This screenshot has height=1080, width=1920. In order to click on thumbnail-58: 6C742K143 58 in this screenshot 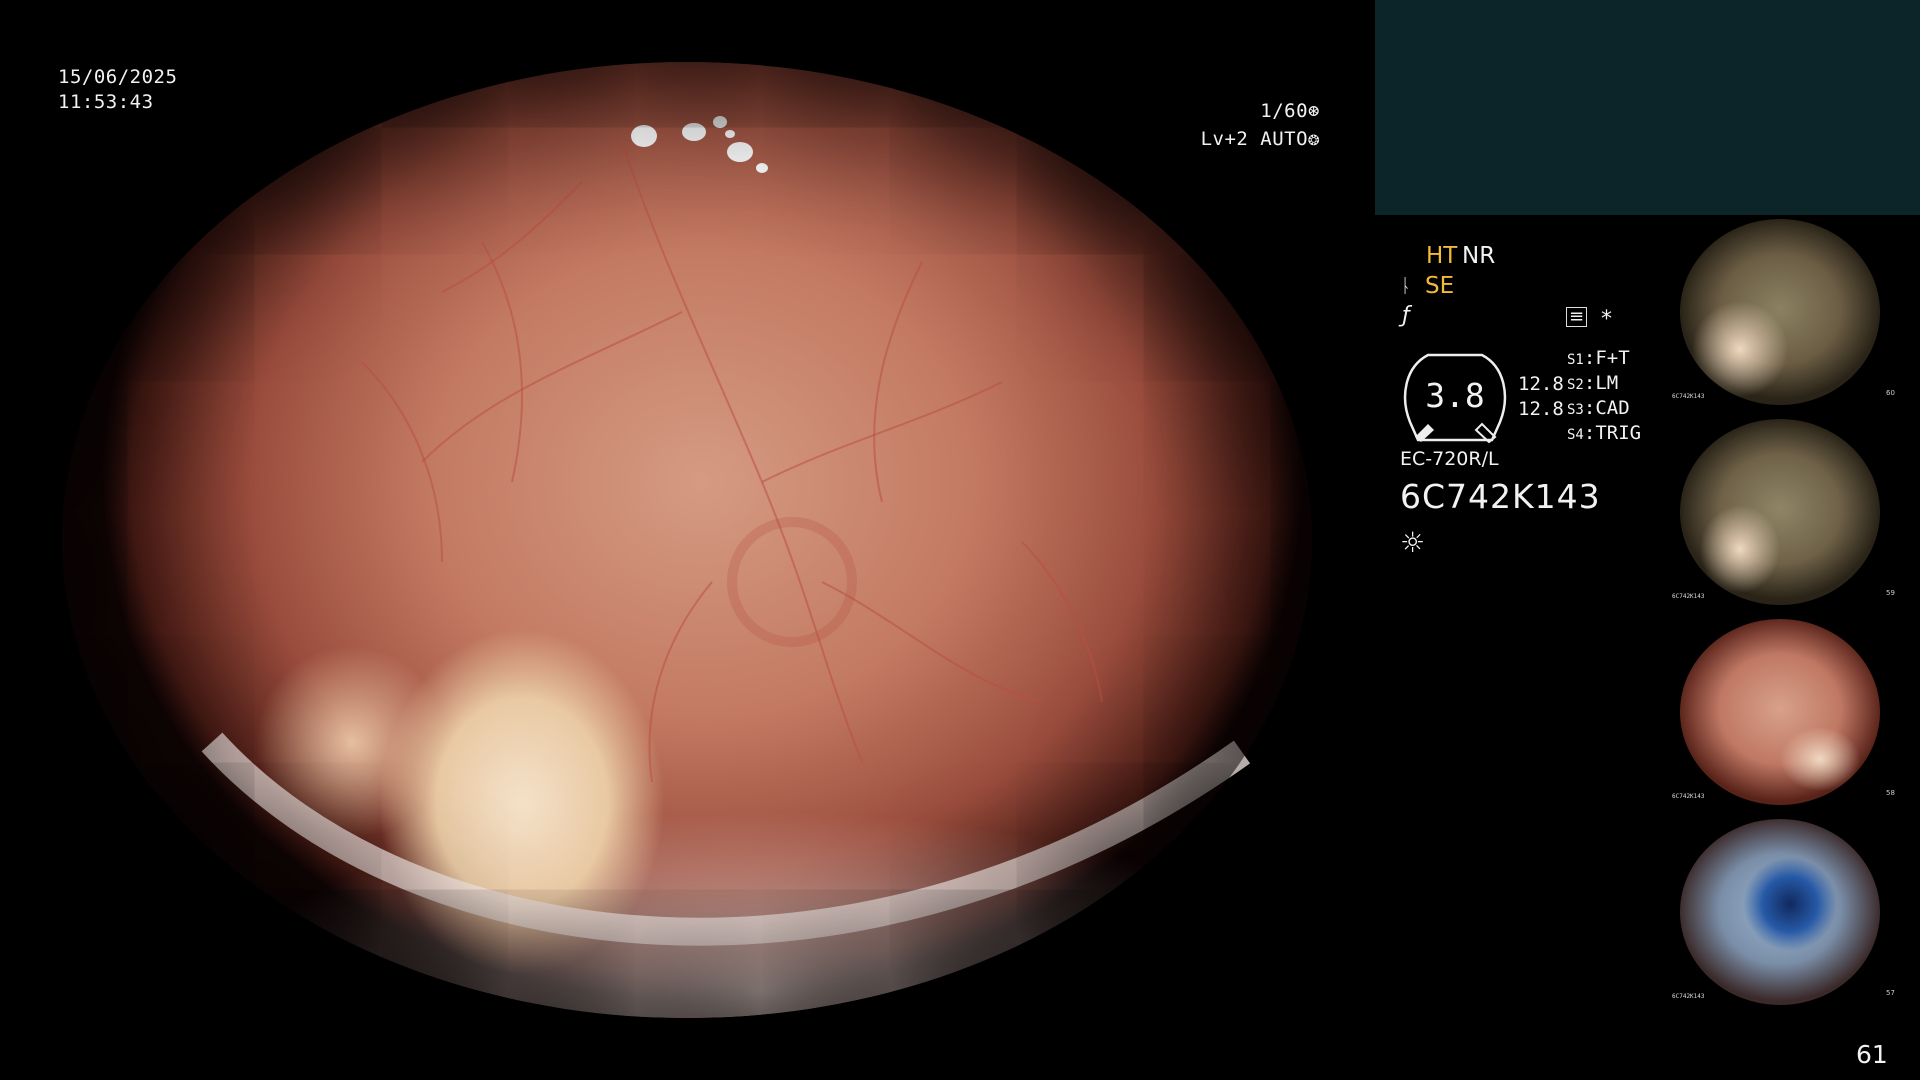, I will do `click(1795, 712)`.